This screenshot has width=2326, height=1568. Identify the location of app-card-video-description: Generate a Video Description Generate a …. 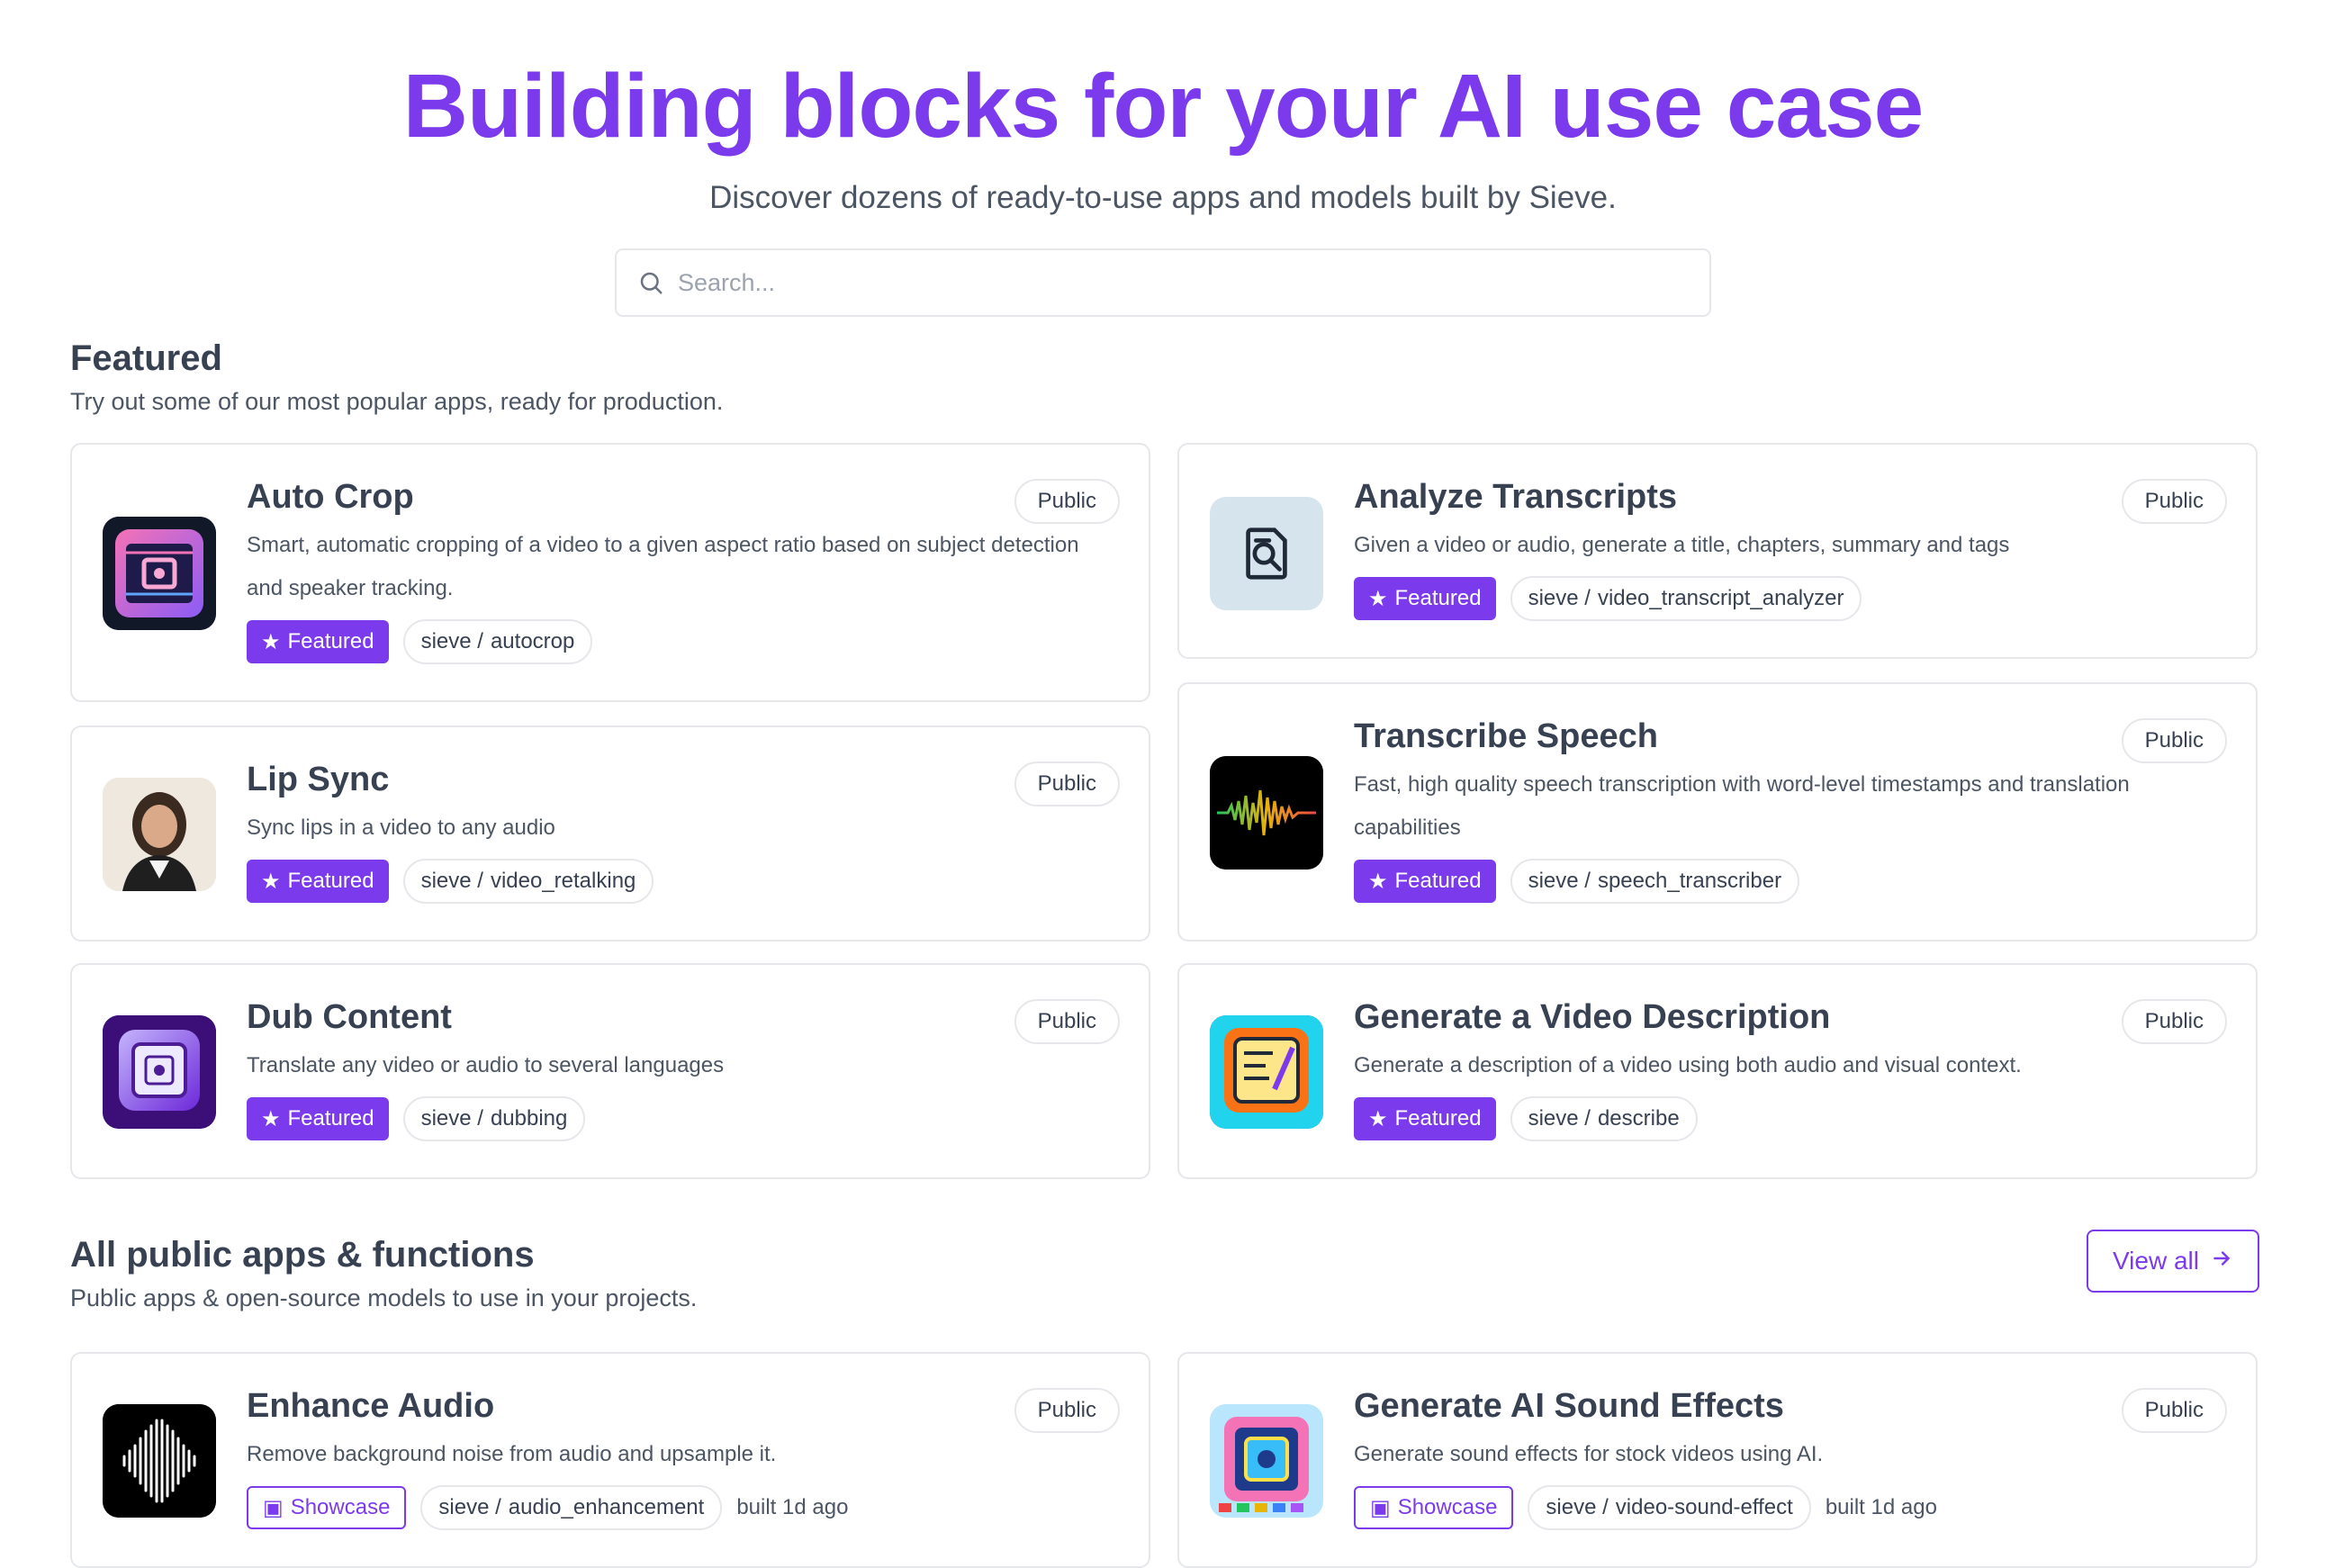
(1717, 1071).